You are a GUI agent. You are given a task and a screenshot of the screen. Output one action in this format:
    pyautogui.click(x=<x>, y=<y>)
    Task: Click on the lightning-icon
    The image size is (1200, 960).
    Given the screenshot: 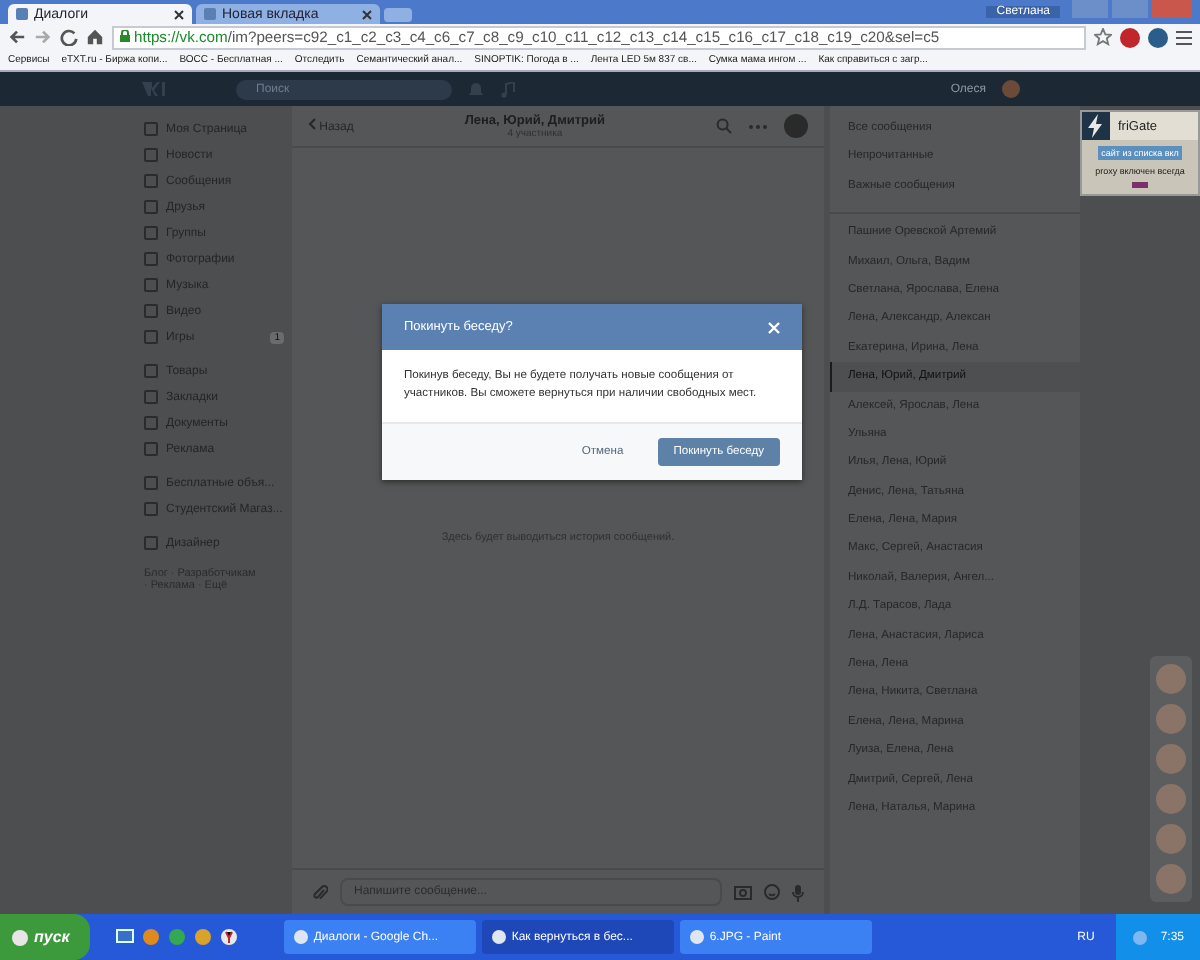 What is the action you would take?
    pyautogui.click(x=1096, y=126)
    